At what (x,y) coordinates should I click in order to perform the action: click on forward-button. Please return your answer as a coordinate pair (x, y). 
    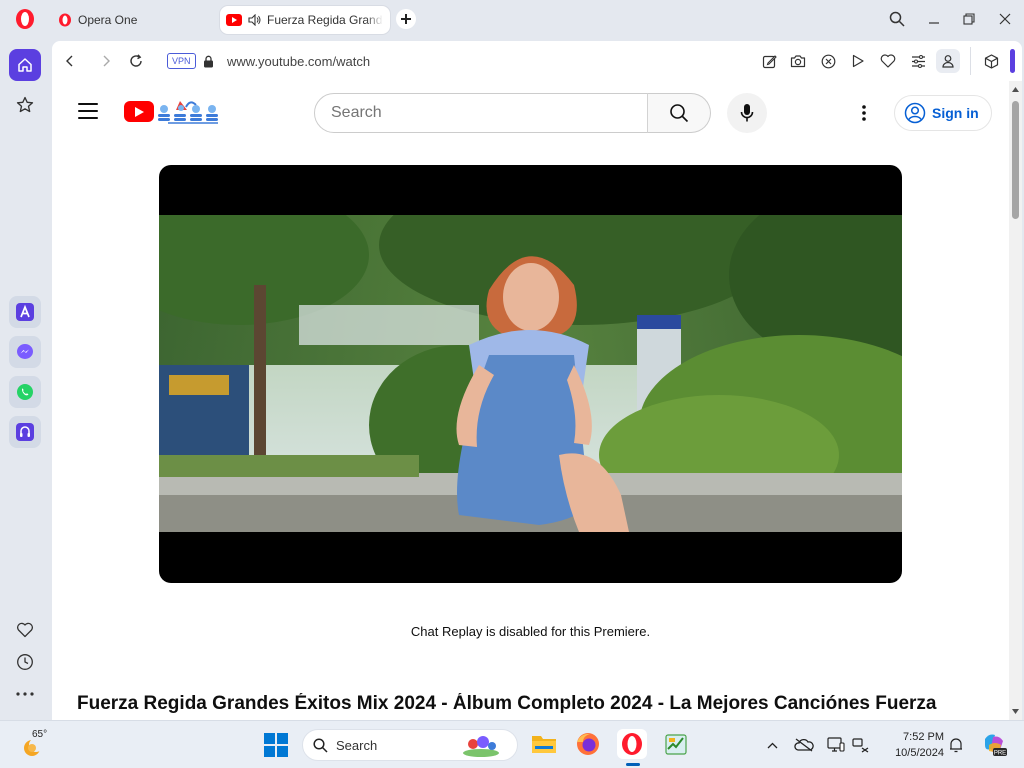
    Looking at the image, I should click on (106, 61).